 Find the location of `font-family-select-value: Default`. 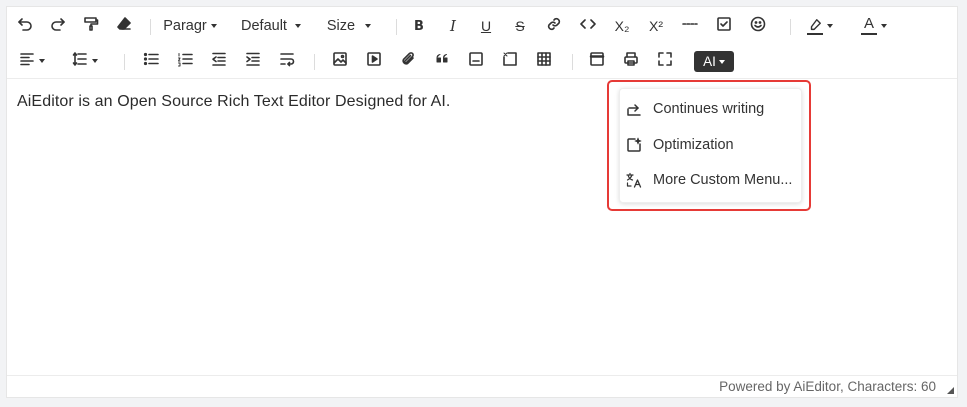

font-family-select-value: Default is located at coordinates (264, 26).